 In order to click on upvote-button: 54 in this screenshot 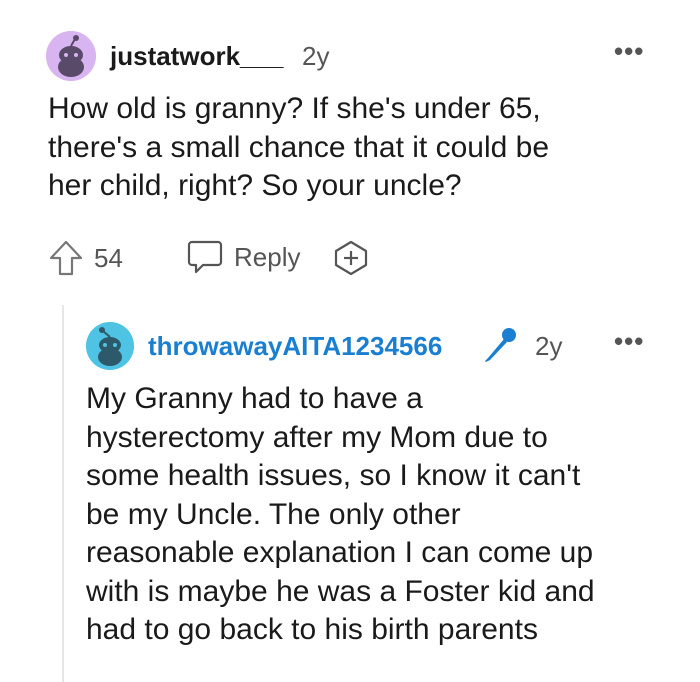, I will do `click(85, 258)`.